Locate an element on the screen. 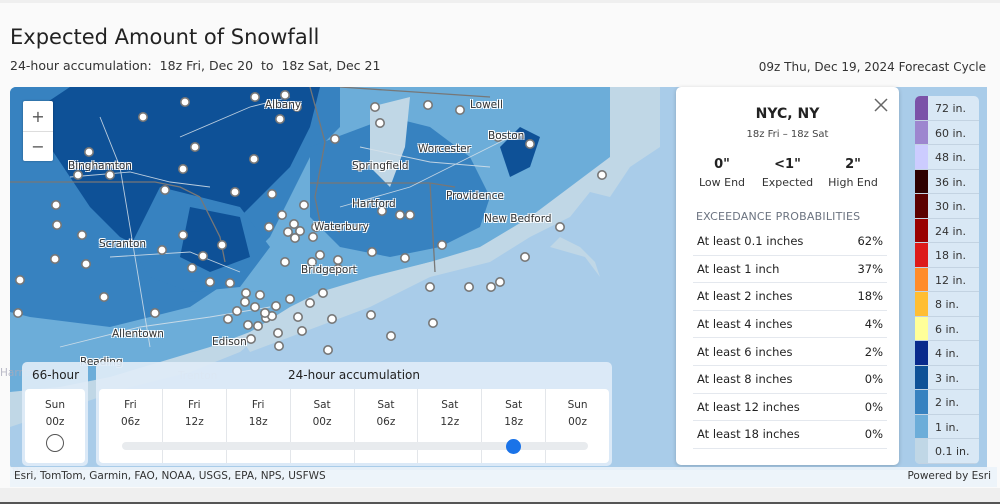 The width and height of the screenshot is (1000, 504). card-hour: 06z is located at coordinates (386, 422).